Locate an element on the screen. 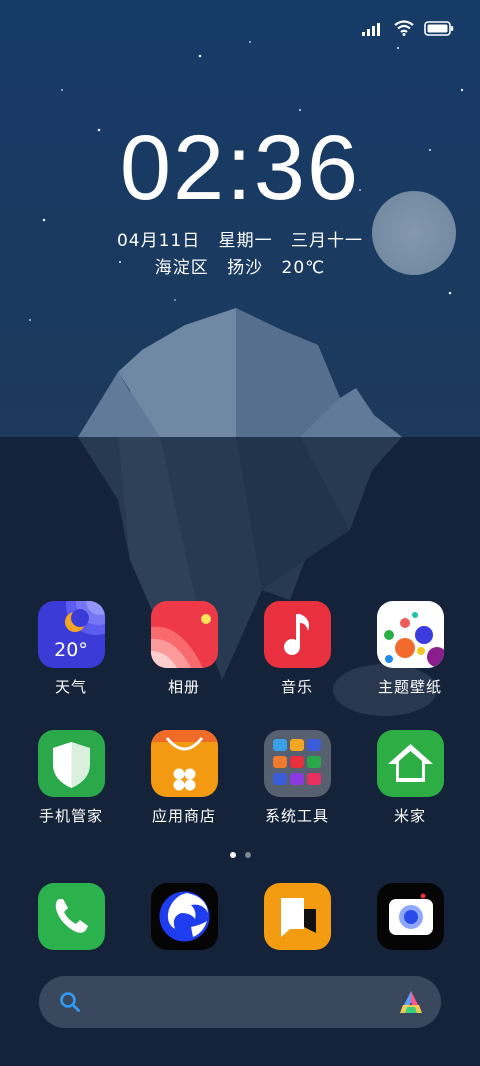  location-text: 海淀区 is located at coordinates (181, 268).